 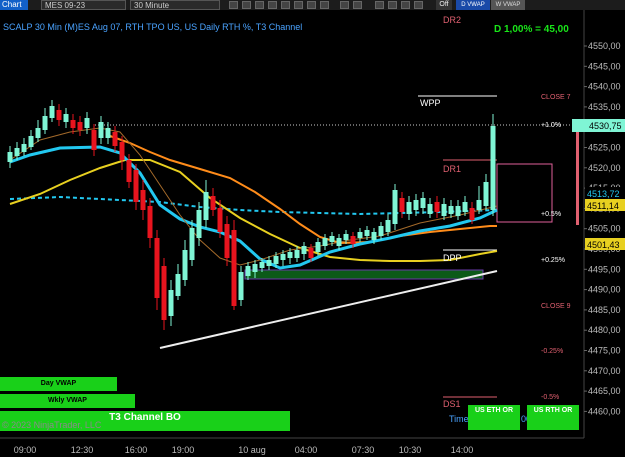 What do you see at coordinates (410, 450) in the screenshot?
I see `x-tick-label: 10:30` at bounding box center [410, 450].